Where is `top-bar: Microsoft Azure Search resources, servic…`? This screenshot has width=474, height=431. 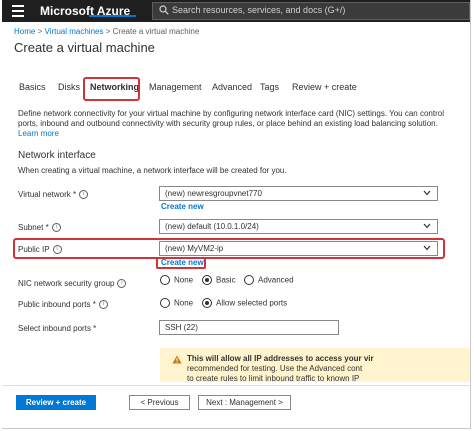 top-bar: Microsoft Azure Search resources, servic… is located at coordinates (236, 11).